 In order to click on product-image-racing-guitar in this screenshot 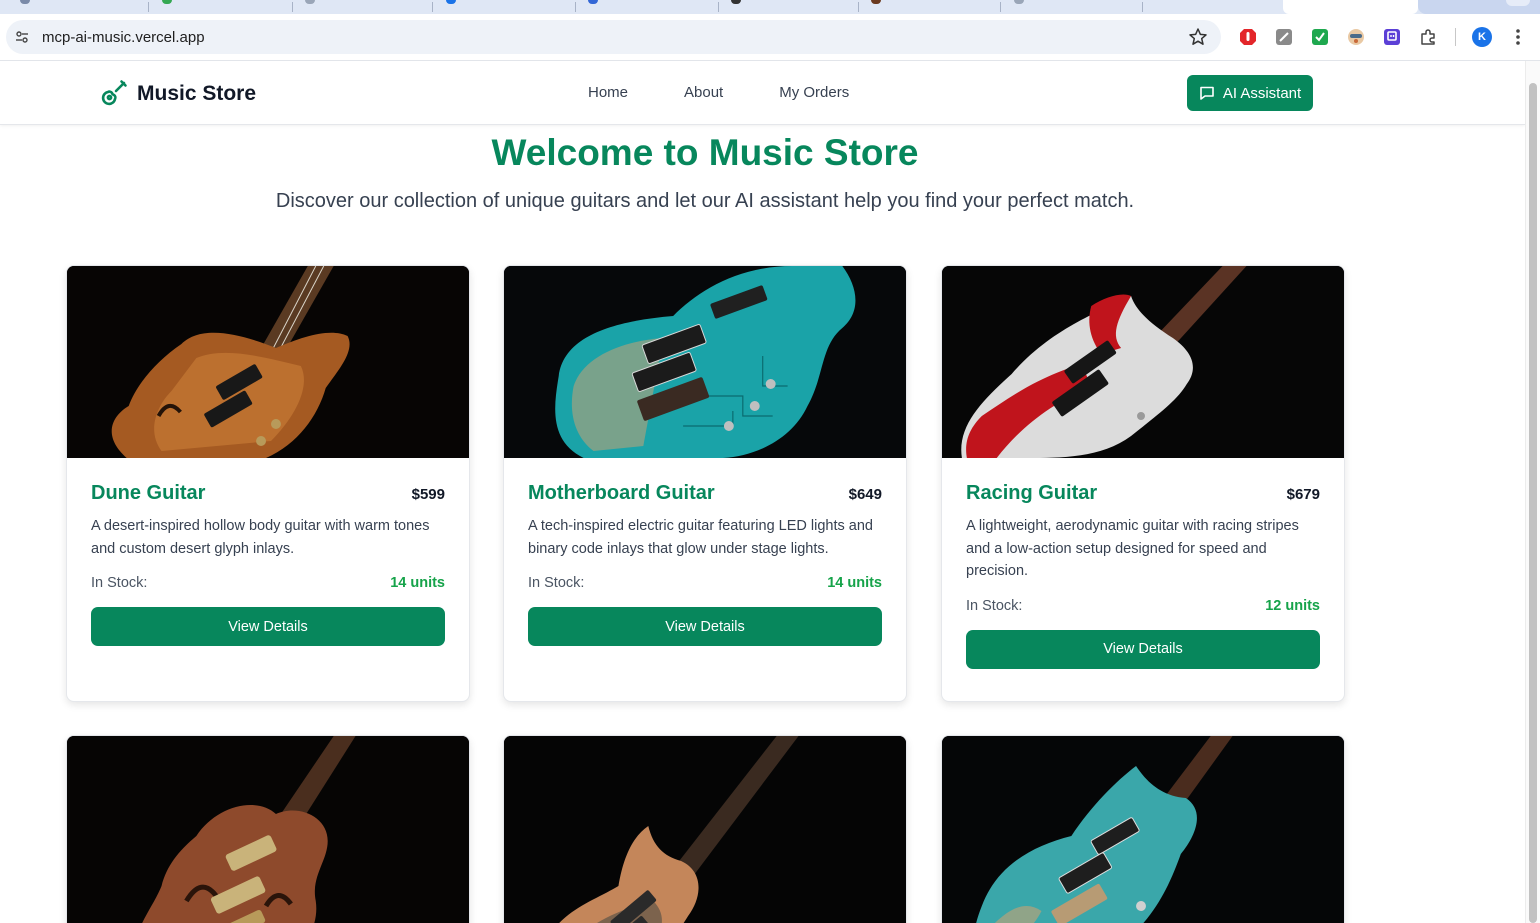, I will do `click(1143, 362)`.